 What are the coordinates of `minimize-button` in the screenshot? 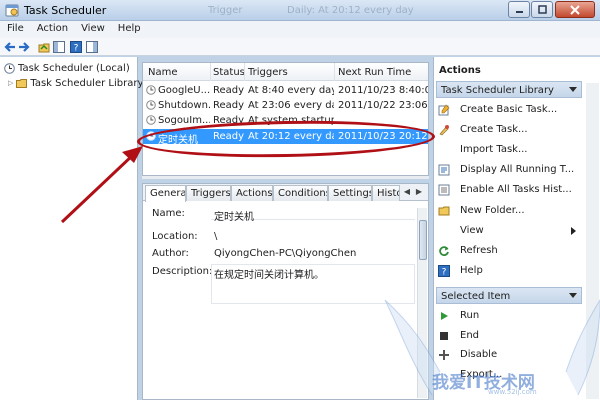 It's located at (519, 9).